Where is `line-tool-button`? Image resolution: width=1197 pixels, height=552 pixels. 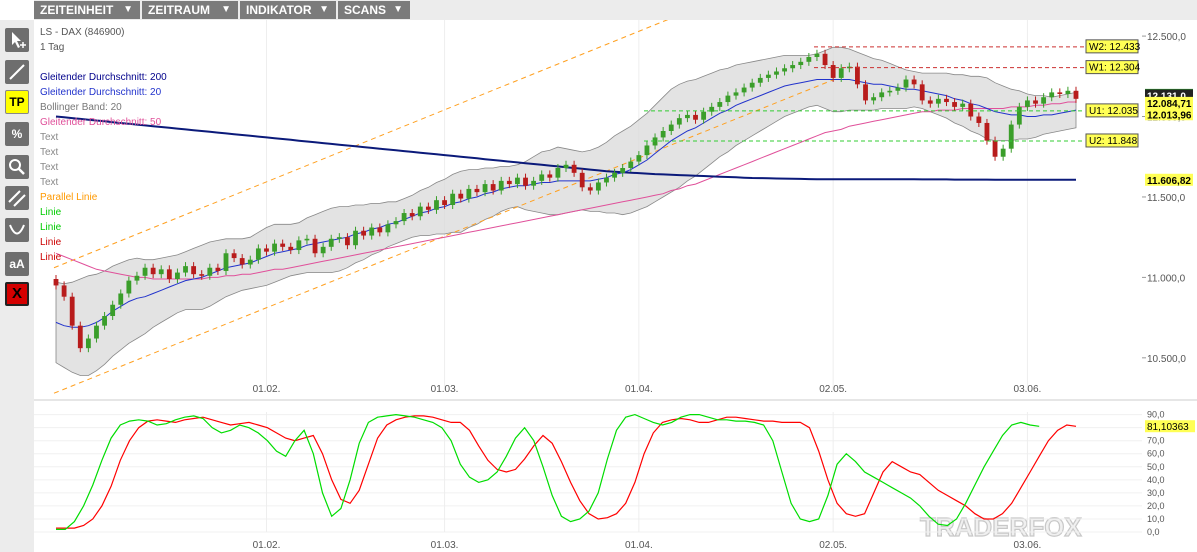 line-tool-button is located at coordinates (17, 72).